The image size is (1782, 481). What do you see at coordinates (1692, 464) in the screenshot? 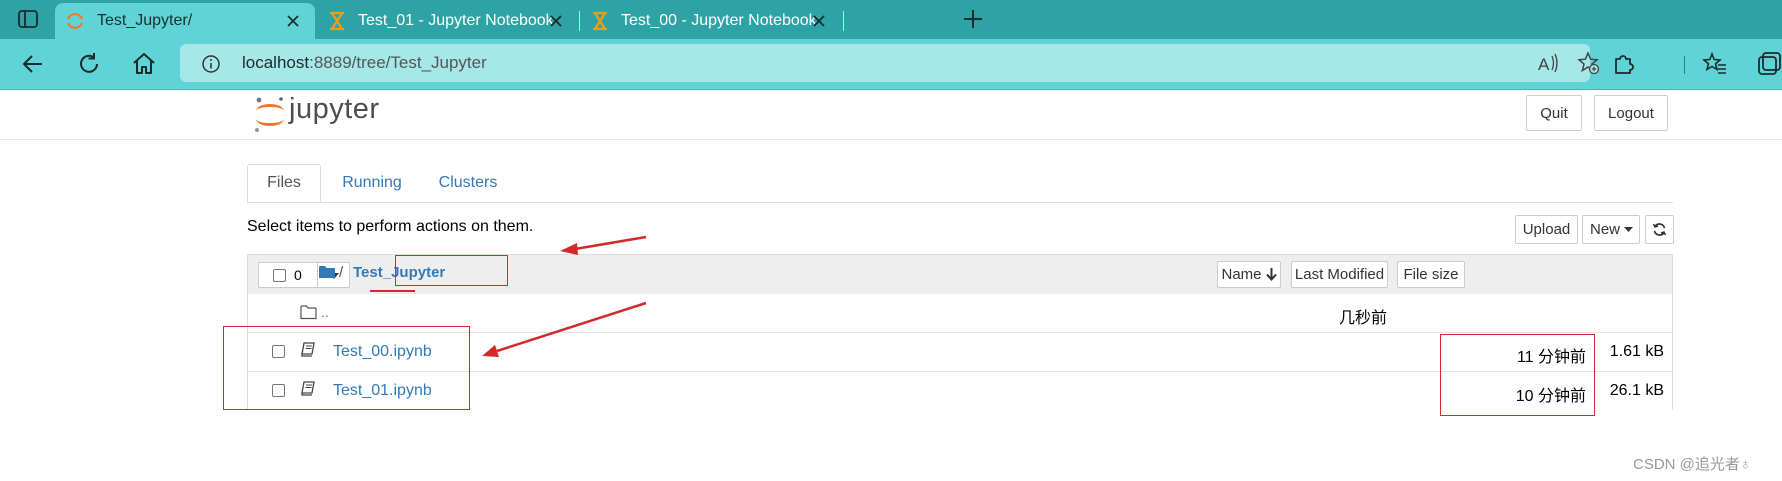
I see `csdn-watermark: CSDN @追光者♁` at bounding box center [1692, 464].